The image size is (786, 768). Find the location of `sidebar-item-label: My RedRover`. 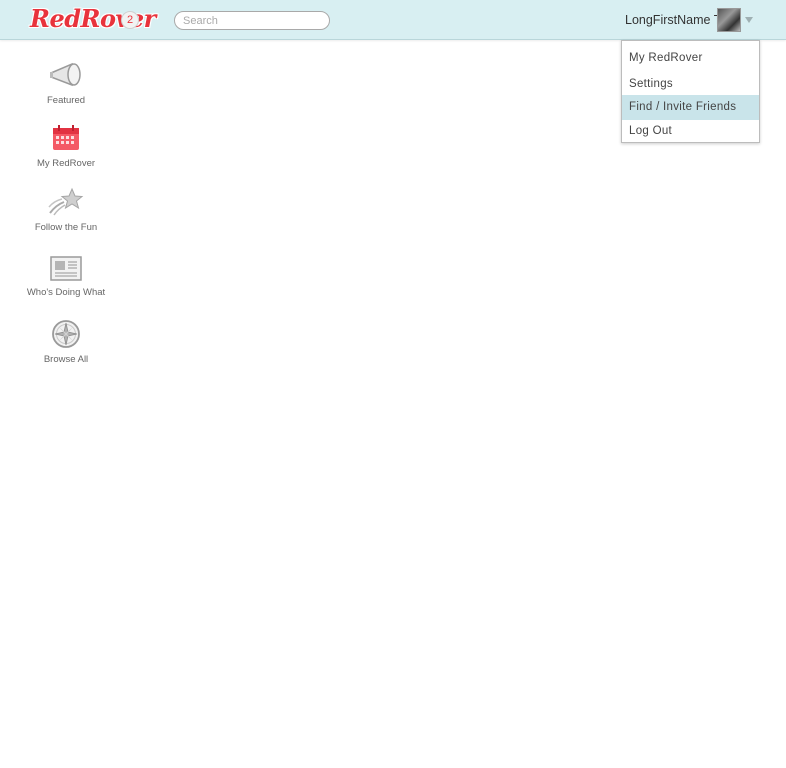

sidebar-item-label: My RedRover is located at coordinates (66, 163).